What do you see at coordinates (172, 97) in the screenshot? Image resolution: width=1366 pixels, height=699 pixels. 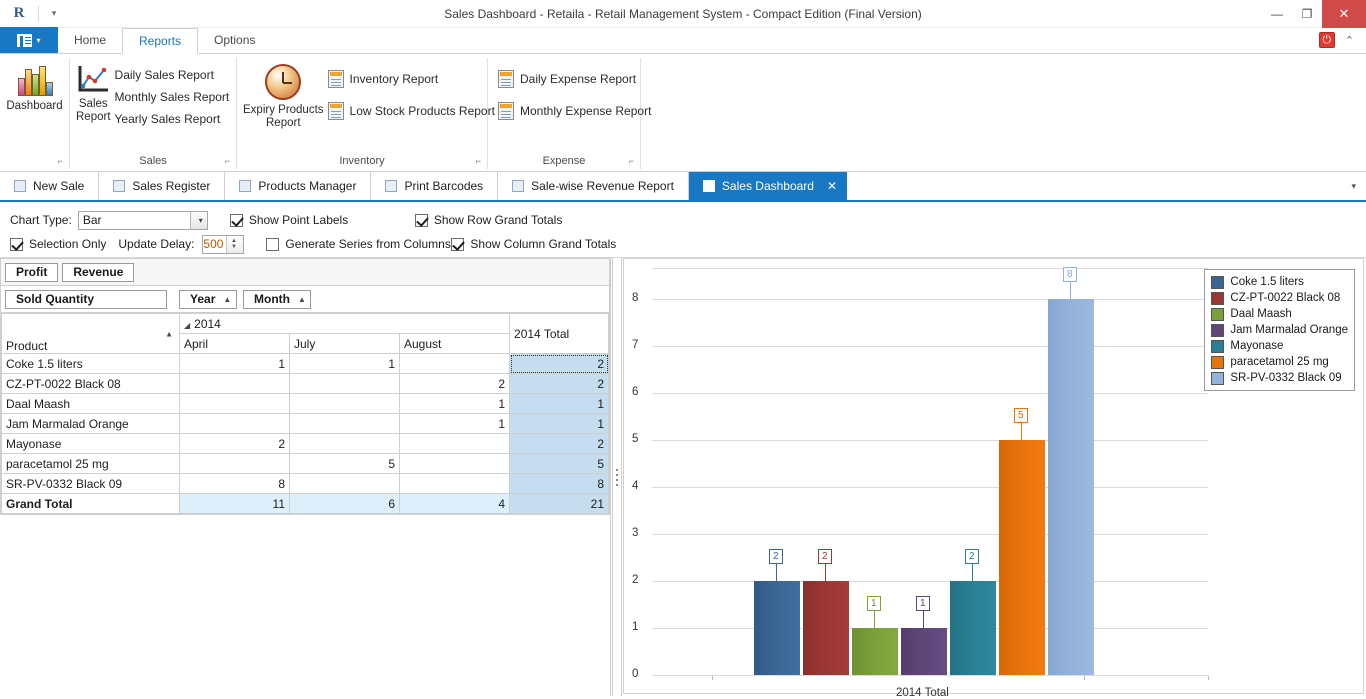 I see `menu-item-monthly-sales-report: Monthly Sales Report` at bounding box center [172, 97].